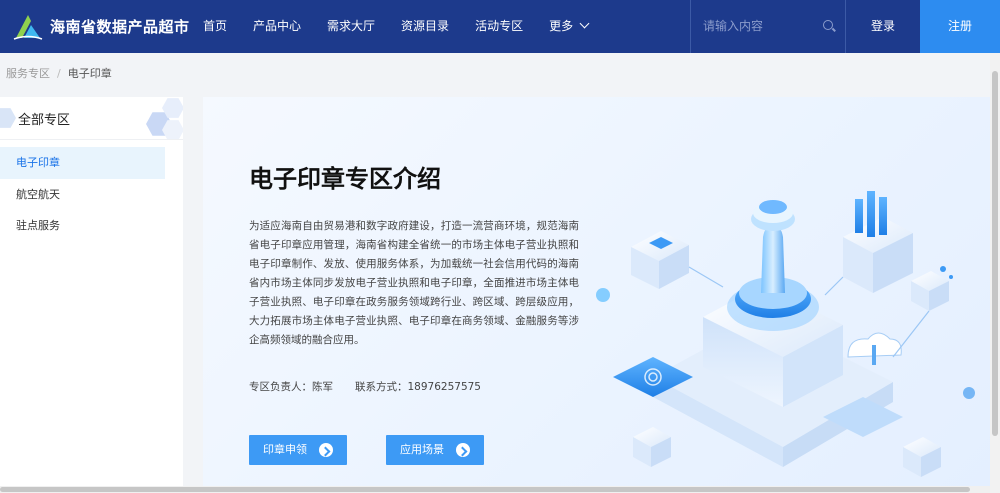  I want to click on site-logo-icon, so click(28, 27).